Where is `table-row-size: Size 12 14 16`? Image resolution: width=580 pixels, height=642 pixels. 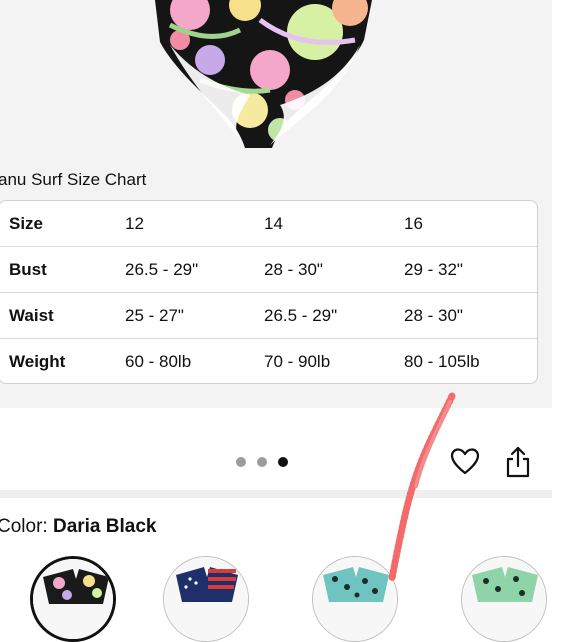
table-row-size: Size 12 14 16 is located at coordinates (268, 224).